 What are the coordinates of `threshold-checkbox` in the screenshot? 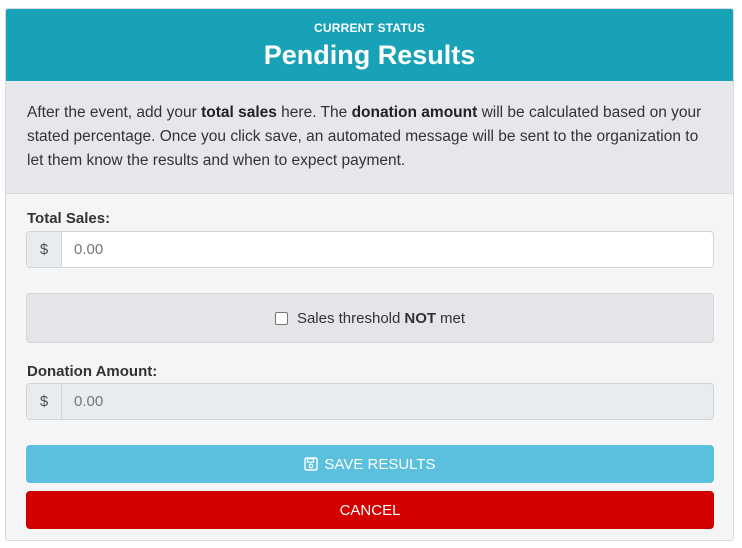 It's located at (281, 318).